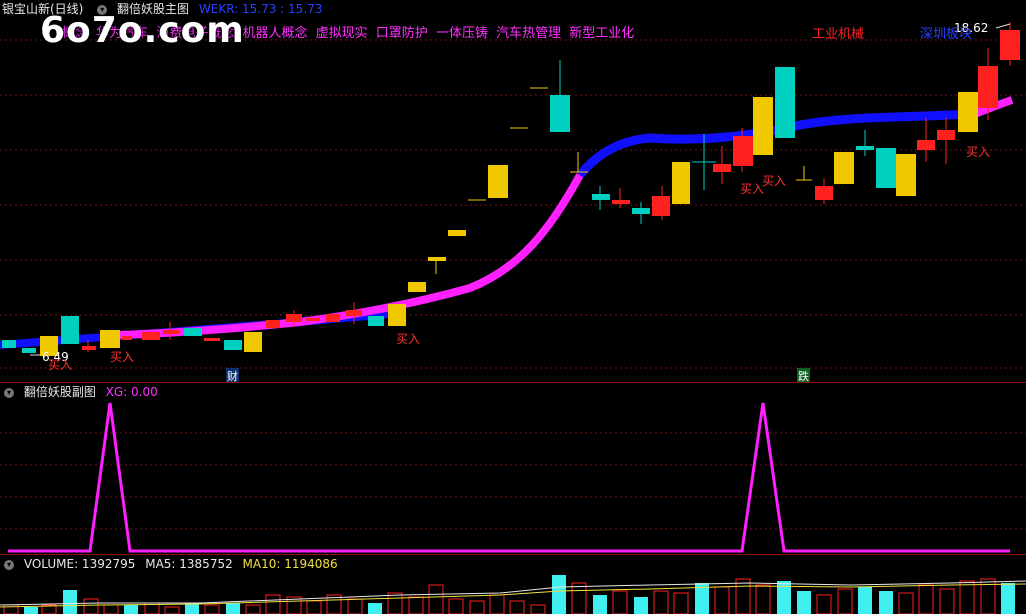  I want to click on industry-label: 工业机械, so click(838, 34).